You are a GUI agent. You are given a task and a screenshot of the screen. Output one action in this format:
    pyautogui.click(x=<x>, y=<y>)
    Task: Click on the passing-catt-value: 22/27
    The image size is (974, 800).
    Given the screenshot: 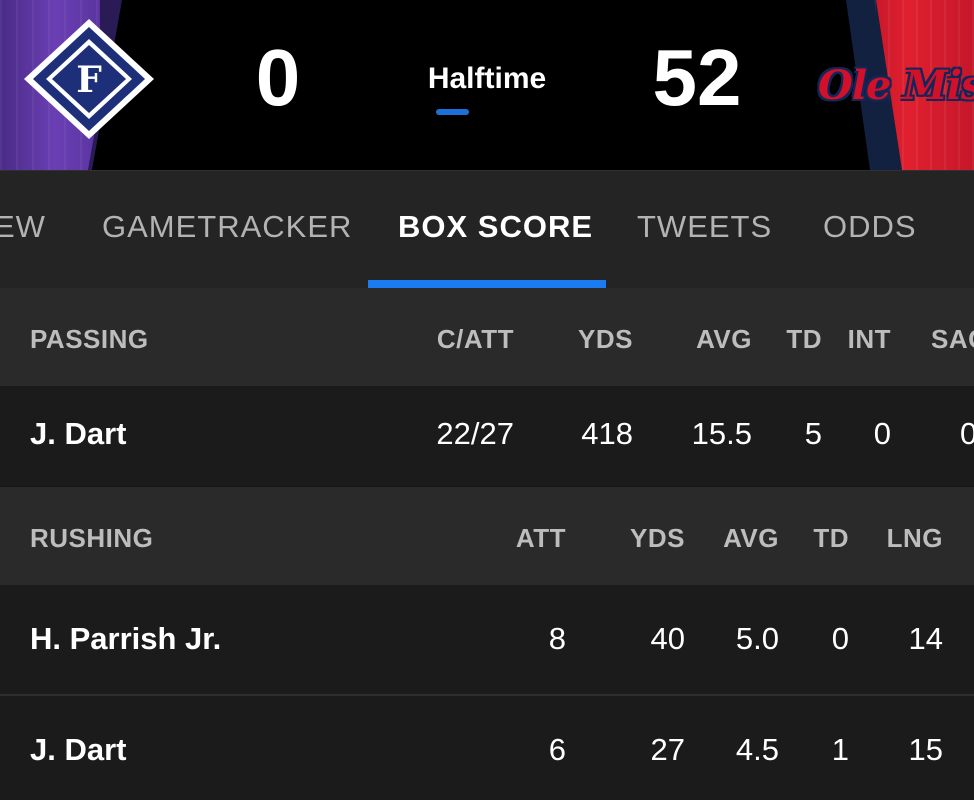 What is the action you would take?
    pyautogui.click(x=475, y=433)
    